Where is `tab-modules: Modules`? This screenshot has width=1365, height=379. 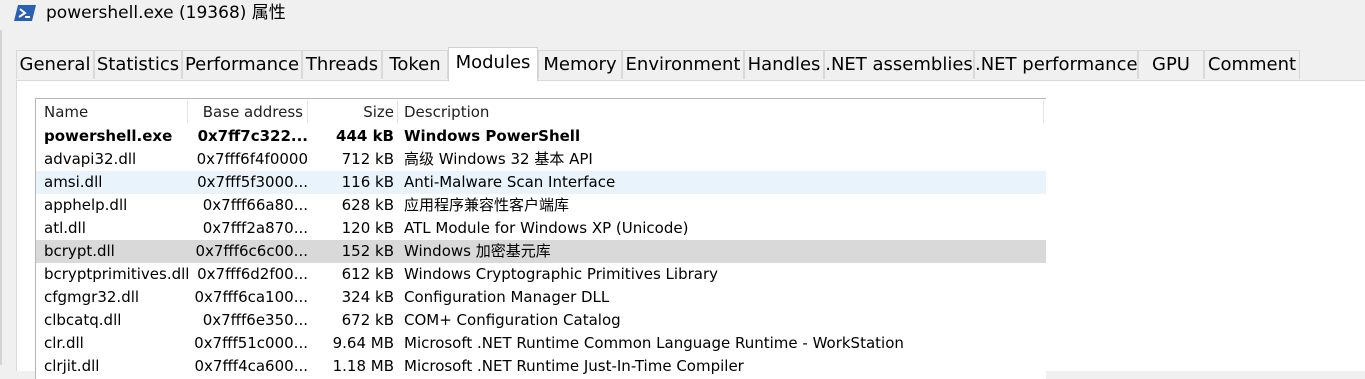 tab-modules: Modules is located at coordinates (493, 64).